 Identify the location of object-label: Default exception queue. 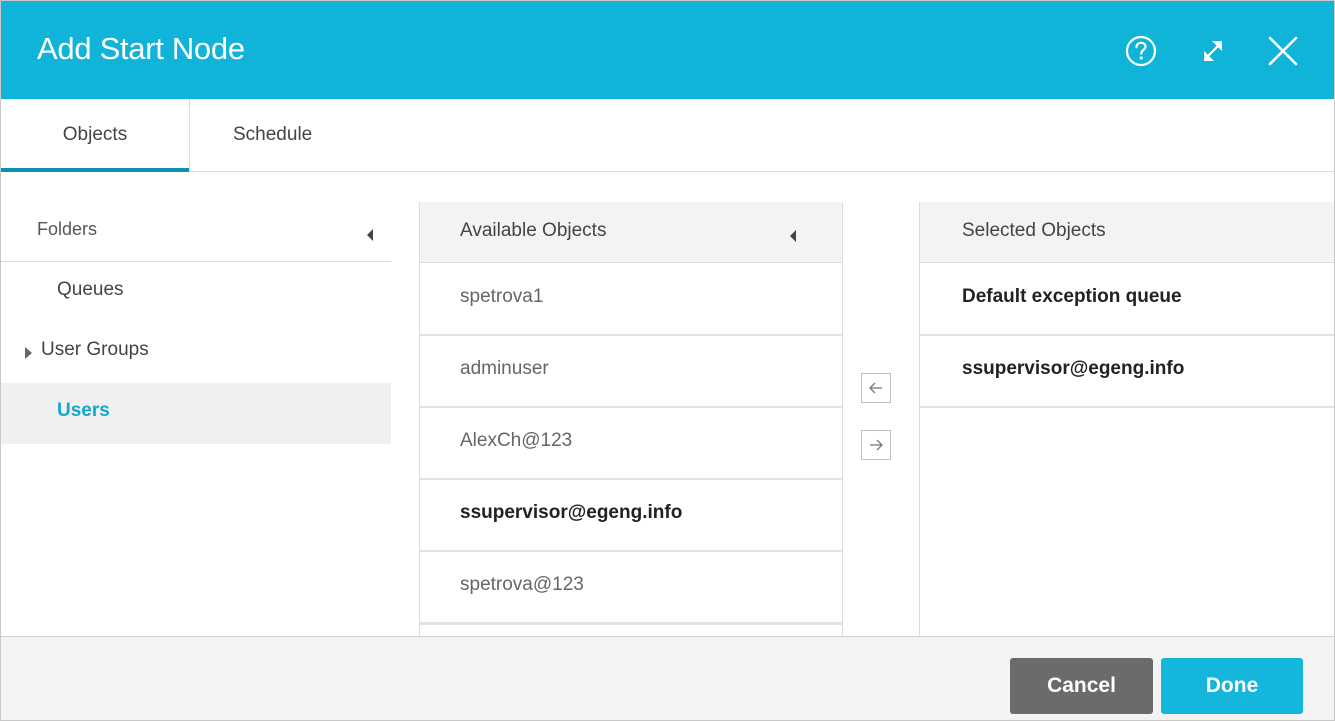
(1072, 296).